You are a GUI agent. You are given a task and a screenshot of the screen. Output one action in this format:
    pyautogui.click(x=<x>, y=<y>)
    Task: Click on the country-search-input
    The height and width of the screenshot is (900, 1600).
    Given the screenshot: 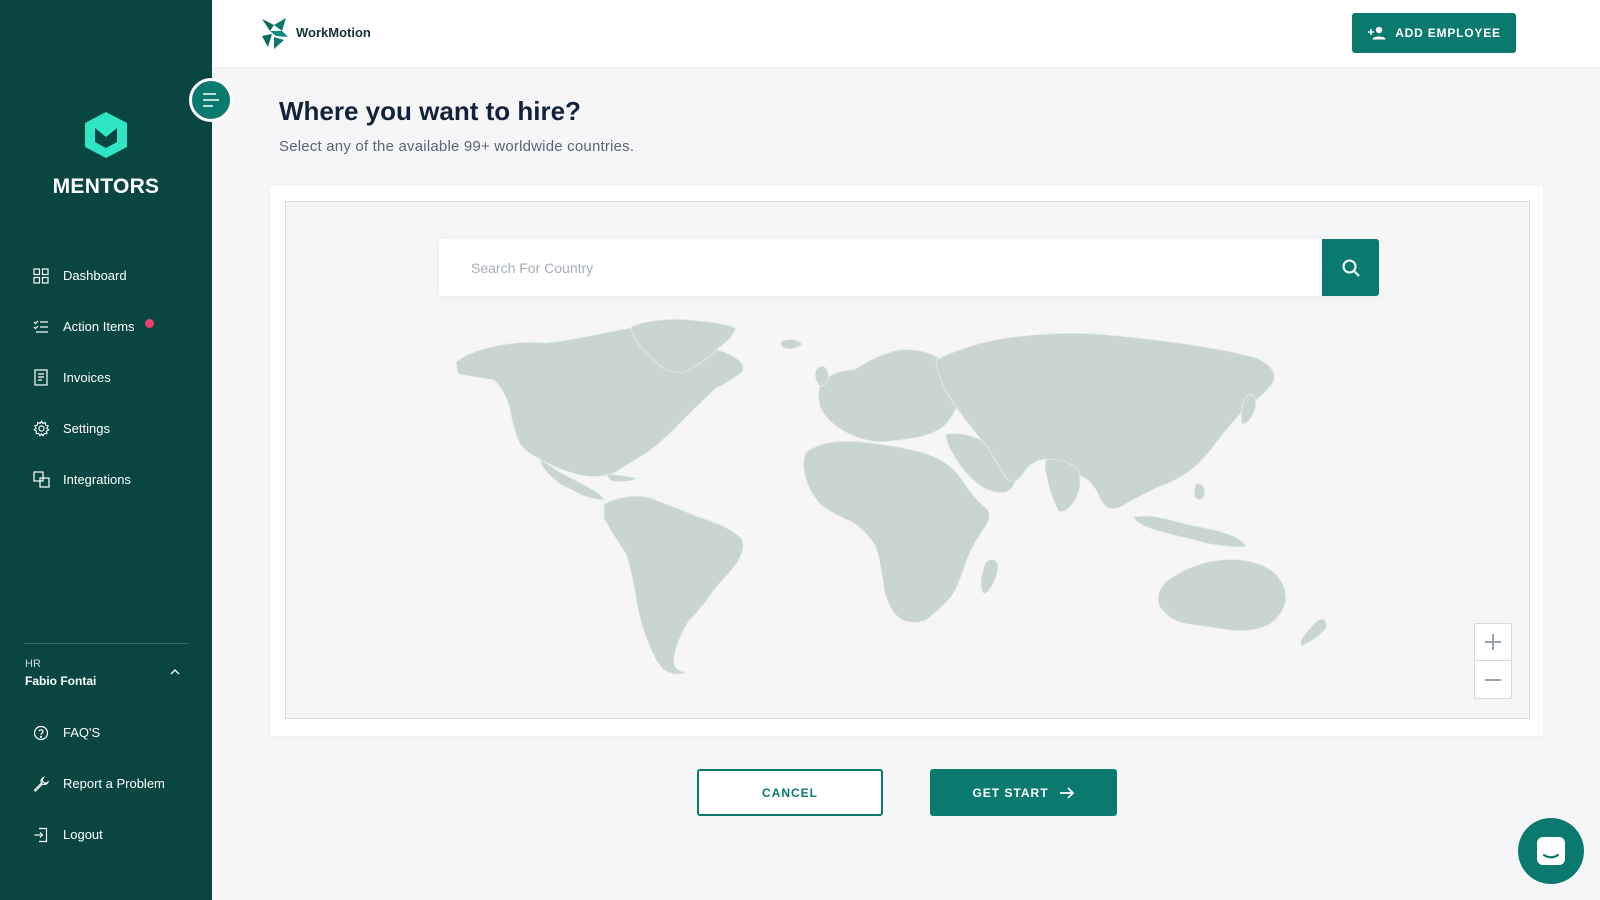 What is the action you would take?
    pyautogui.click(x=880, y=267)
    